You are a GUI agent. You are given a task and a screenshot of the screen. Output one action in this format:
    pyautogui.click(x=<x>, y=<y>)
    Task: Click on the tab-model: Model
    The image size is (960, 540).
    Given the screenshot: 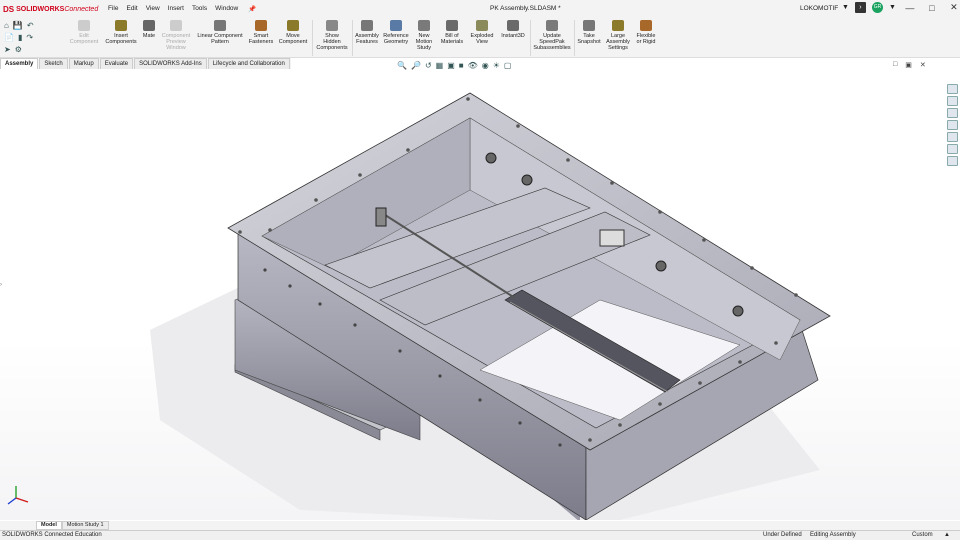 What is the action you would take?
    pyautogui.click(x=49, y=525)
    